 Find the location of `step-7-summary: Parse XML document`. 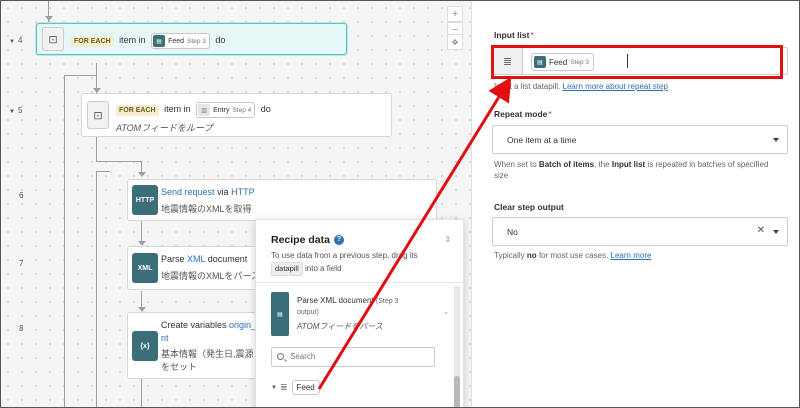

step-7-summary: Parse XML document is located at coordinates (204, 259).